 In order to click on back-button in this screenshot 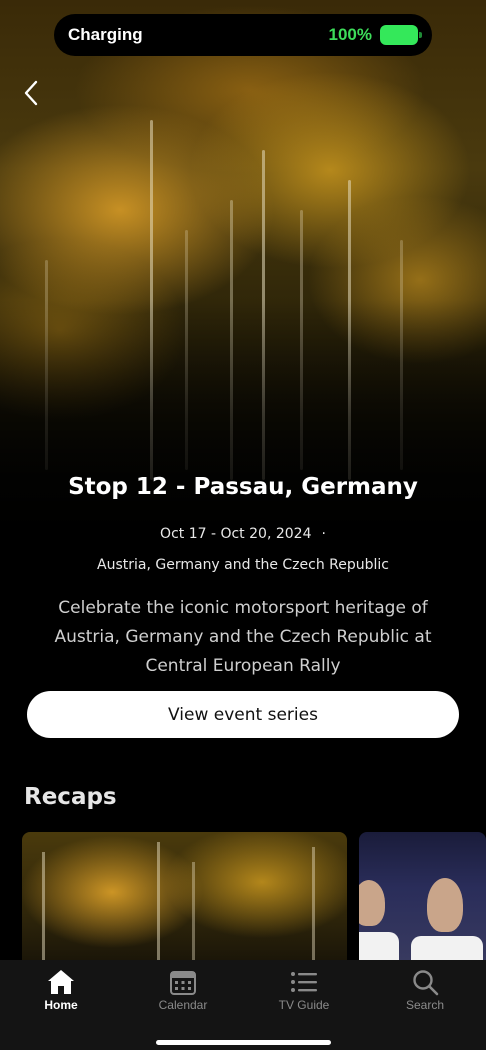, I will do `click(31, 93)`.